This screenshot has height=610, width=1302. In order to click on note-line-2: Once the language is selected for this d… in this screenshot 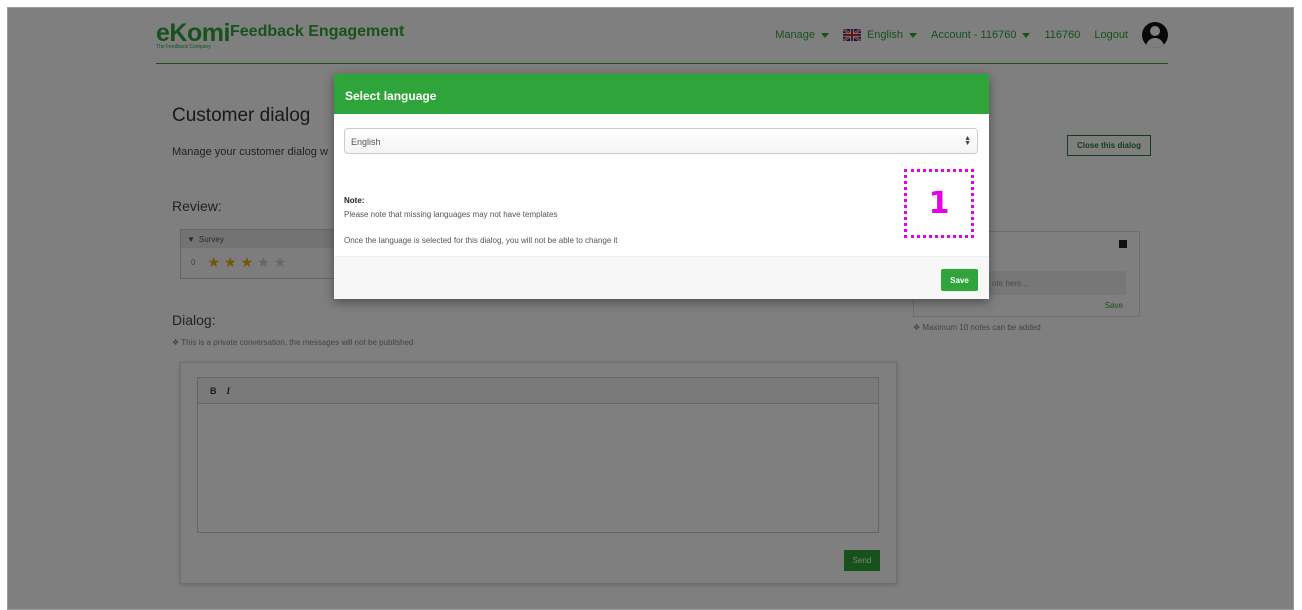, I will do `click(481, 240)`.